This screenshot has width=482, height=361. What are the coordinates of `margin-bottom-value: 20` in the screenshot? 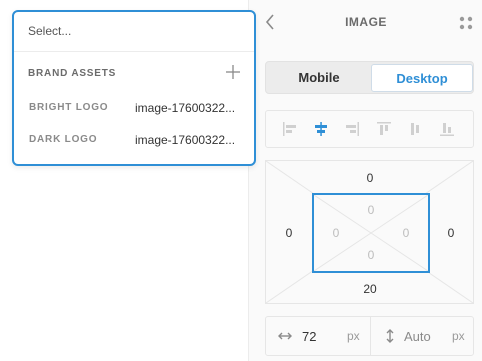 It's located at (370, 289).